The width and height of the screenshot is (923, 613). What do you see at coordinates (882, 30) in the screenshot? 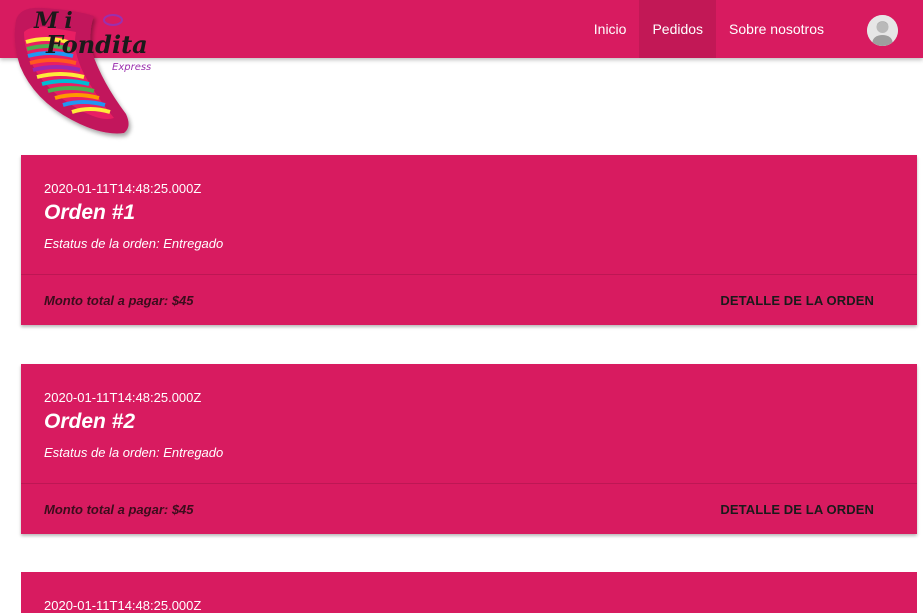
I see `user-avatar-icon` at bounding box center [882, 30].